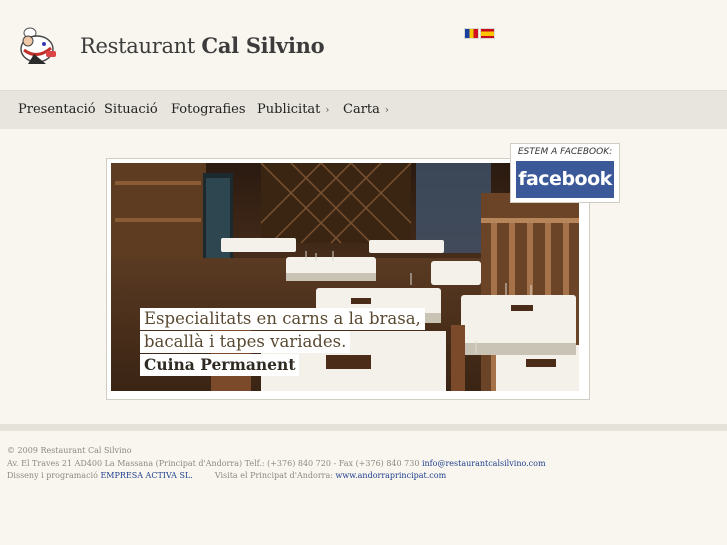  Describe the element at coordinates (141, 46) in the screenshot. I see `site-title-regular: Restaurant` at that location.